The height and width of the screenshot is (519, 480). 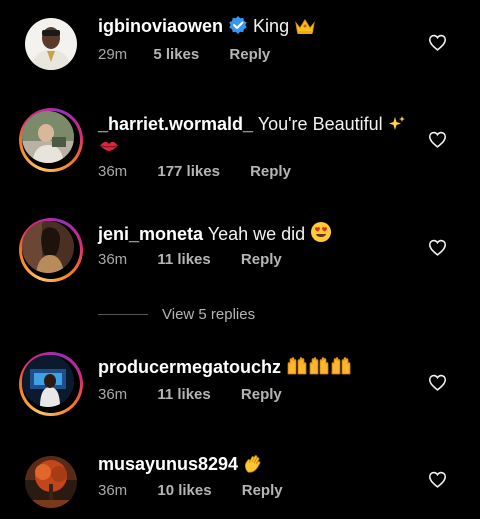 What do you see at coordinates (254, 465) in the screenshot?
I see `waving-hand-icon` at bounding box center [254, 465].